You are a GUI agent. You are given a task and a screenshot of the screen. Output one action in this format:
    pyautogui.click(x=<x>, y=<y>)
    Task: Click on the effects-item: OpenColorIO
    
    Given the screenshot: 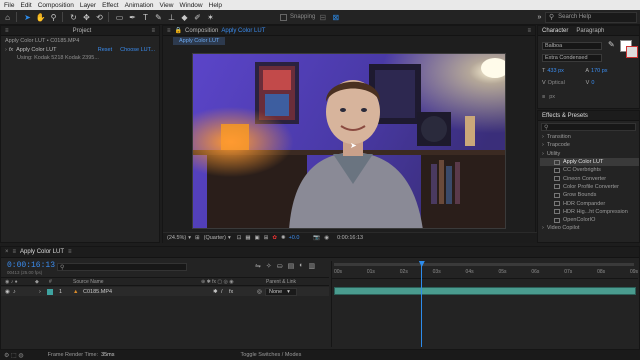 What is the action you would take?
    pyautogui.click(x=589, y=220)
    